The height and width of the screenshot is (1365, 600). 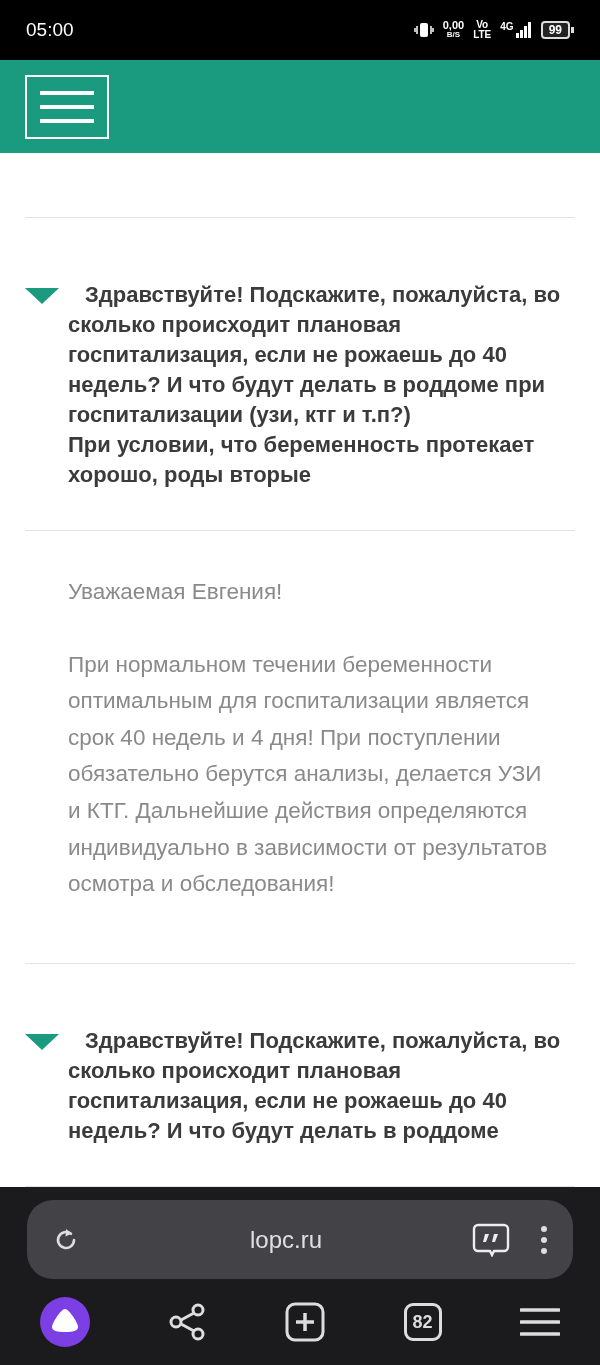 I want to click on question-text: Здравствуйте! Подскажите, пожалуйста, во сколько происходит плановая госпитализация, если не рожаешь до 40 недель? И что будут делать в роддоме, so click(x=315, y=1085).